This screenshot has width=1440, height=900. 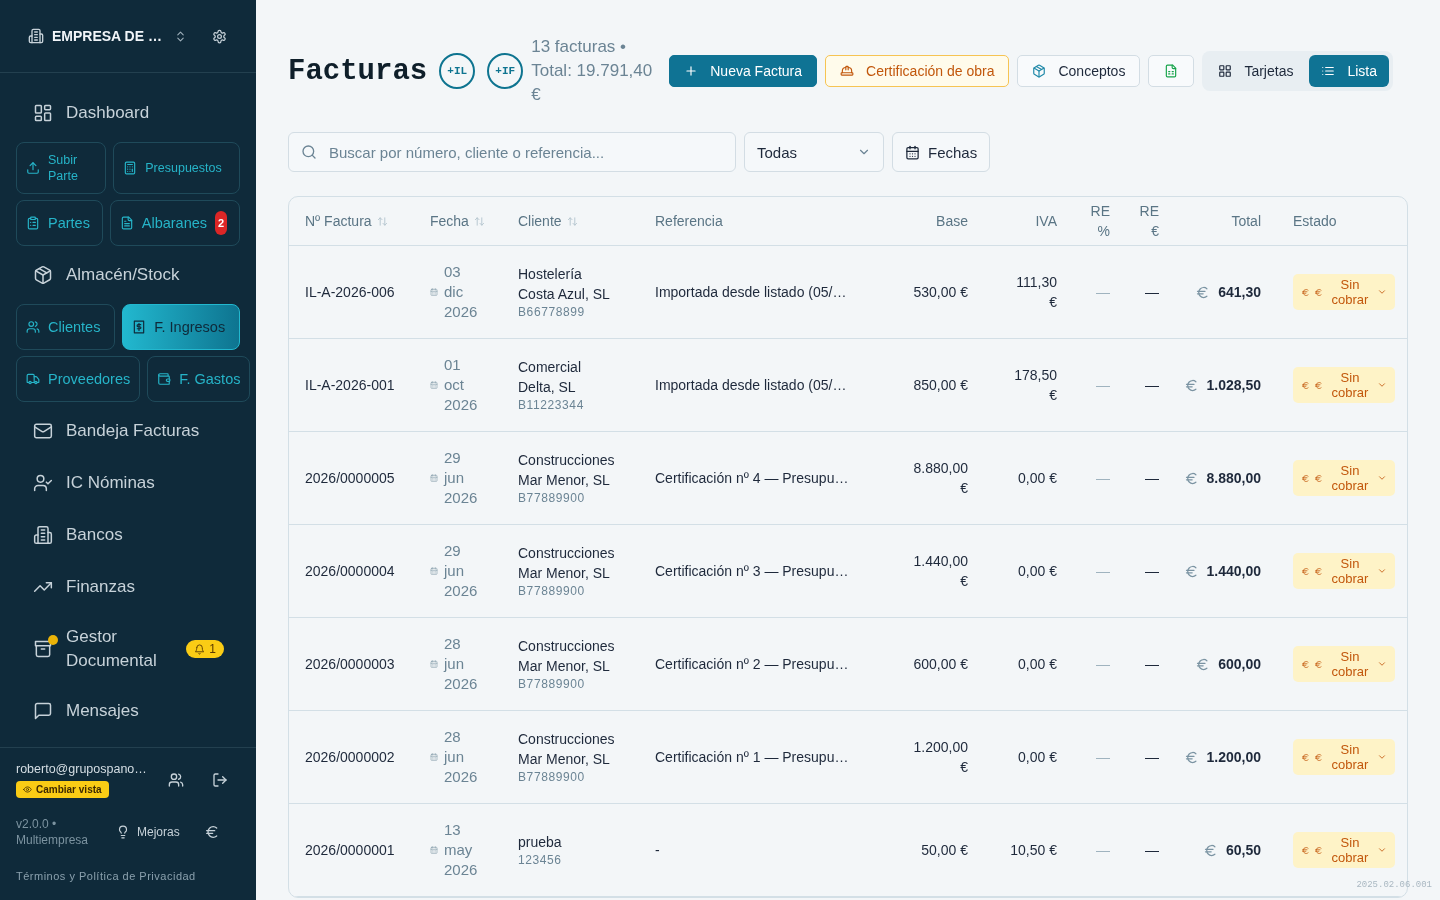 What do you see at coordinates (43, 483) in the screenshot?
I see `user-check-icon` at bounding box center [43, 483].